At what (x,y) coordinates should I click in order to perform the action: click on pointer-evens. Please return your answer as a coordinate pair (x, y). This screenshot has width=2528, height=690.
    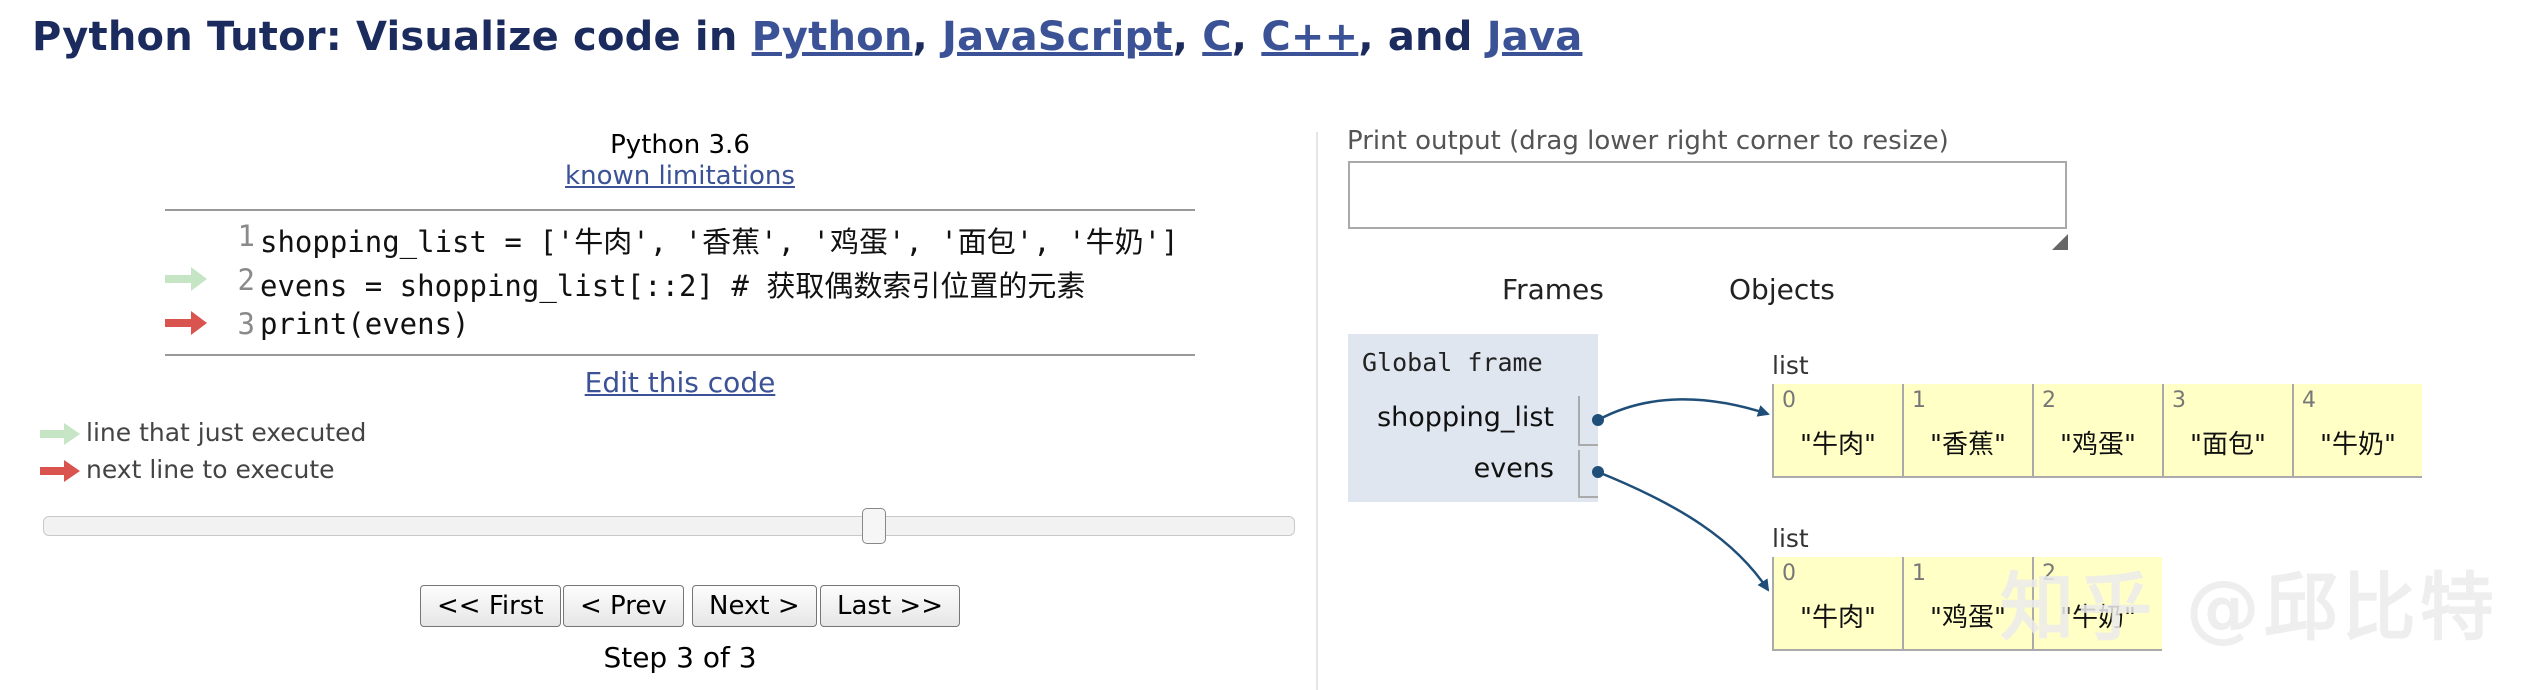
    Looking at the image, I should click on (1683, 531).